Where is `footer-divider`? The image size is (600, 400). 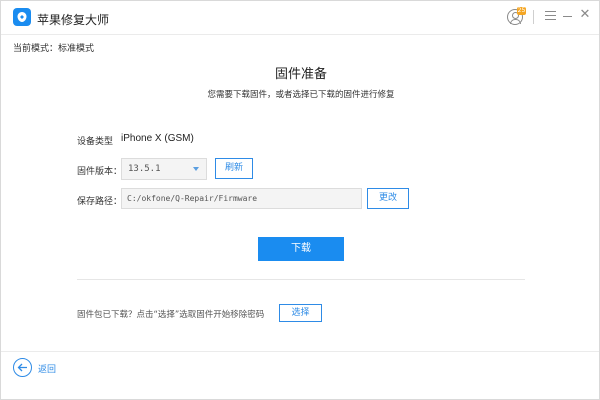 footer-divider is located at coordinates (300, 351).